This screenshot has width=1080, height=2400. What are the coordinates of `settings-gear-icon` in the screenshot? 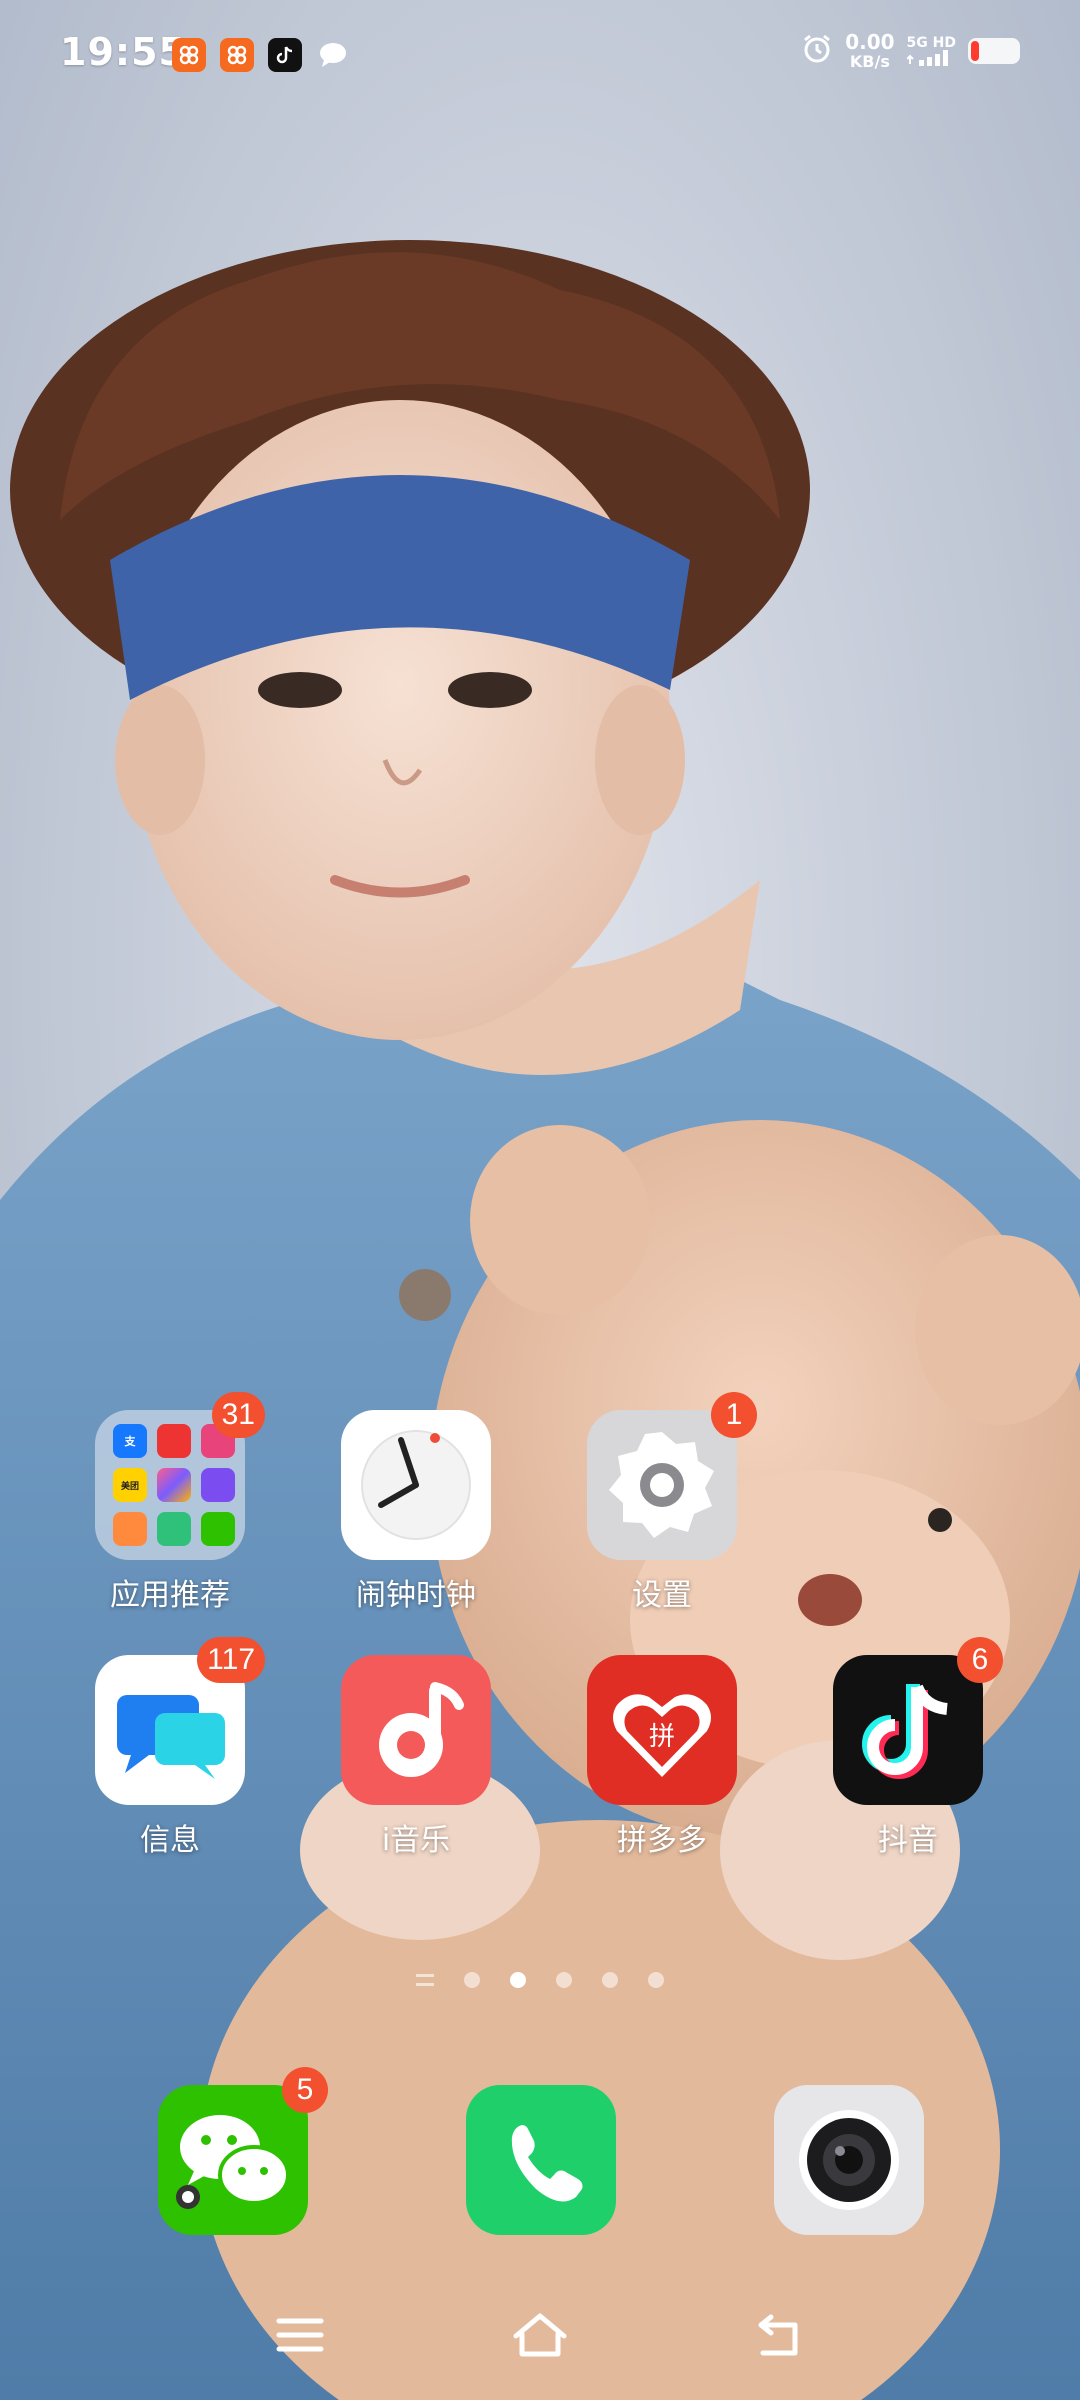 It's located at (662, 1485).